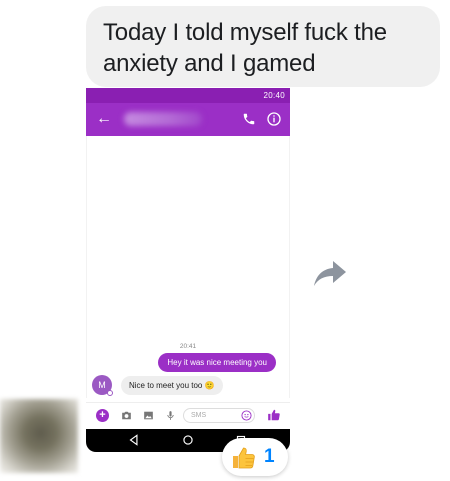 The height and width of the screenshot is (481, 450). I want to click on reaction-count: 1, so click(269, 456).